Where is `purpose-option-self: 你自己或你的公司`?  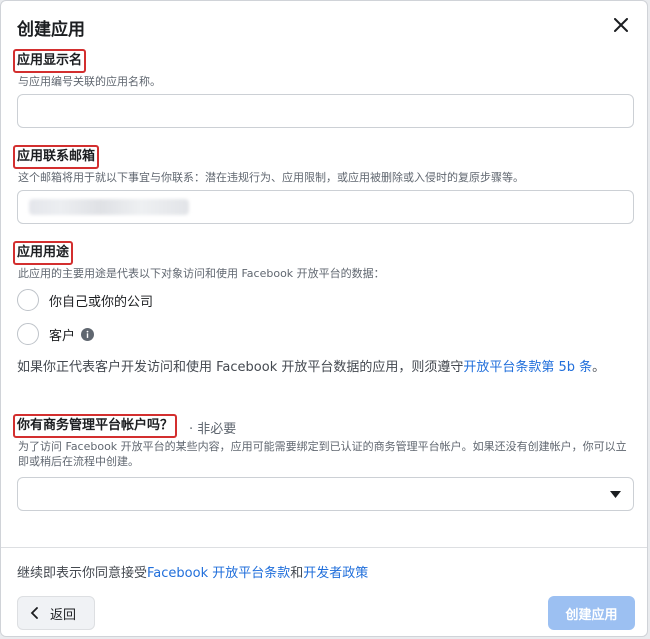
purpose-option-self: 你自己或你的公司 is located at coordinates (85, 300).